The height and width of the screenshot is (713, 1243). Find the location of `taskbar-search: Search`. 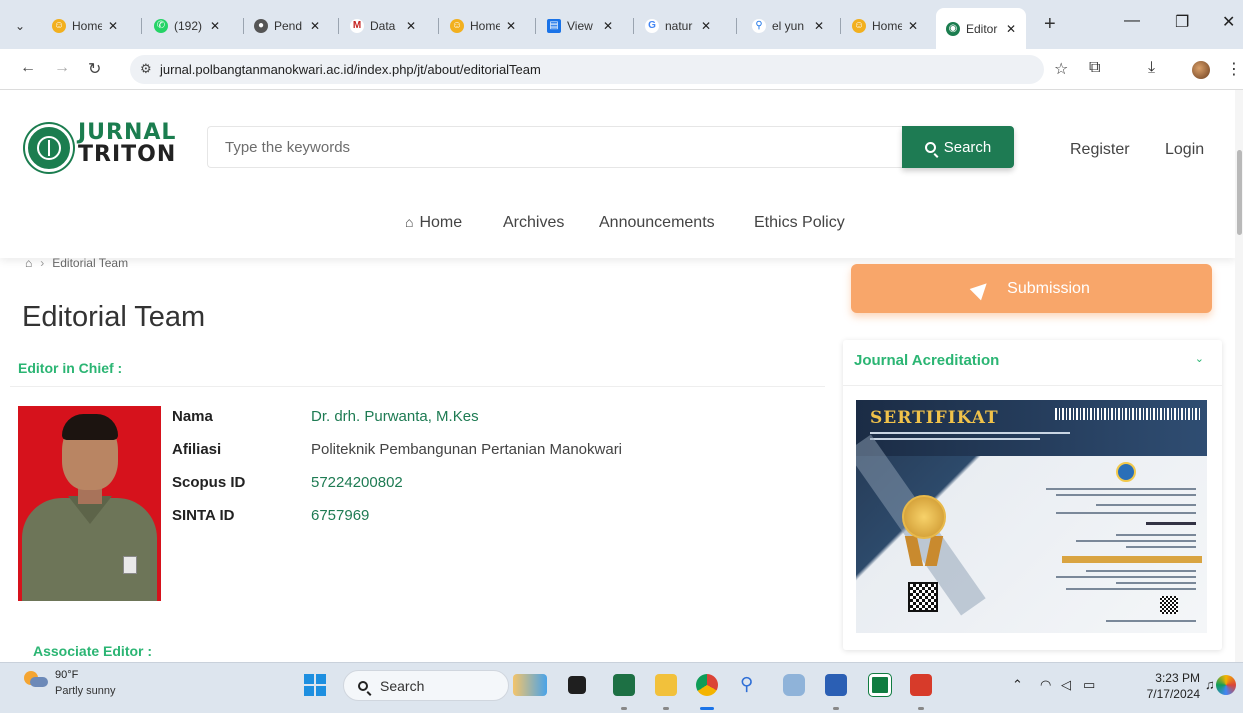

taskbar-search: Search is located at coordinates (426, 685).